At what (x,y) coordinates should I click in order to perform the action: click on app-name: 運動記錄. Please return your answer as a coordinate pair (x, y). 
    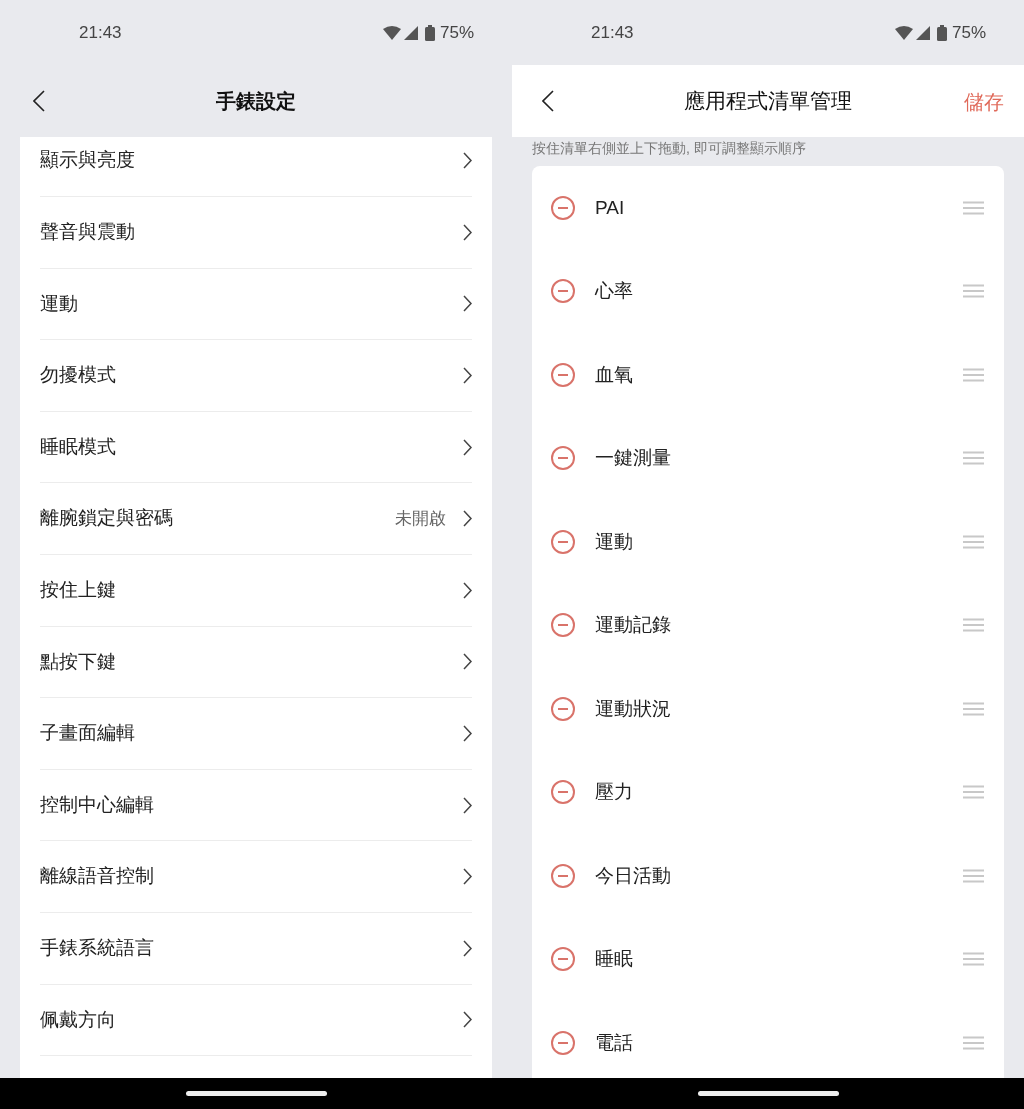
    Looking at the image, I should click on (633, 625).